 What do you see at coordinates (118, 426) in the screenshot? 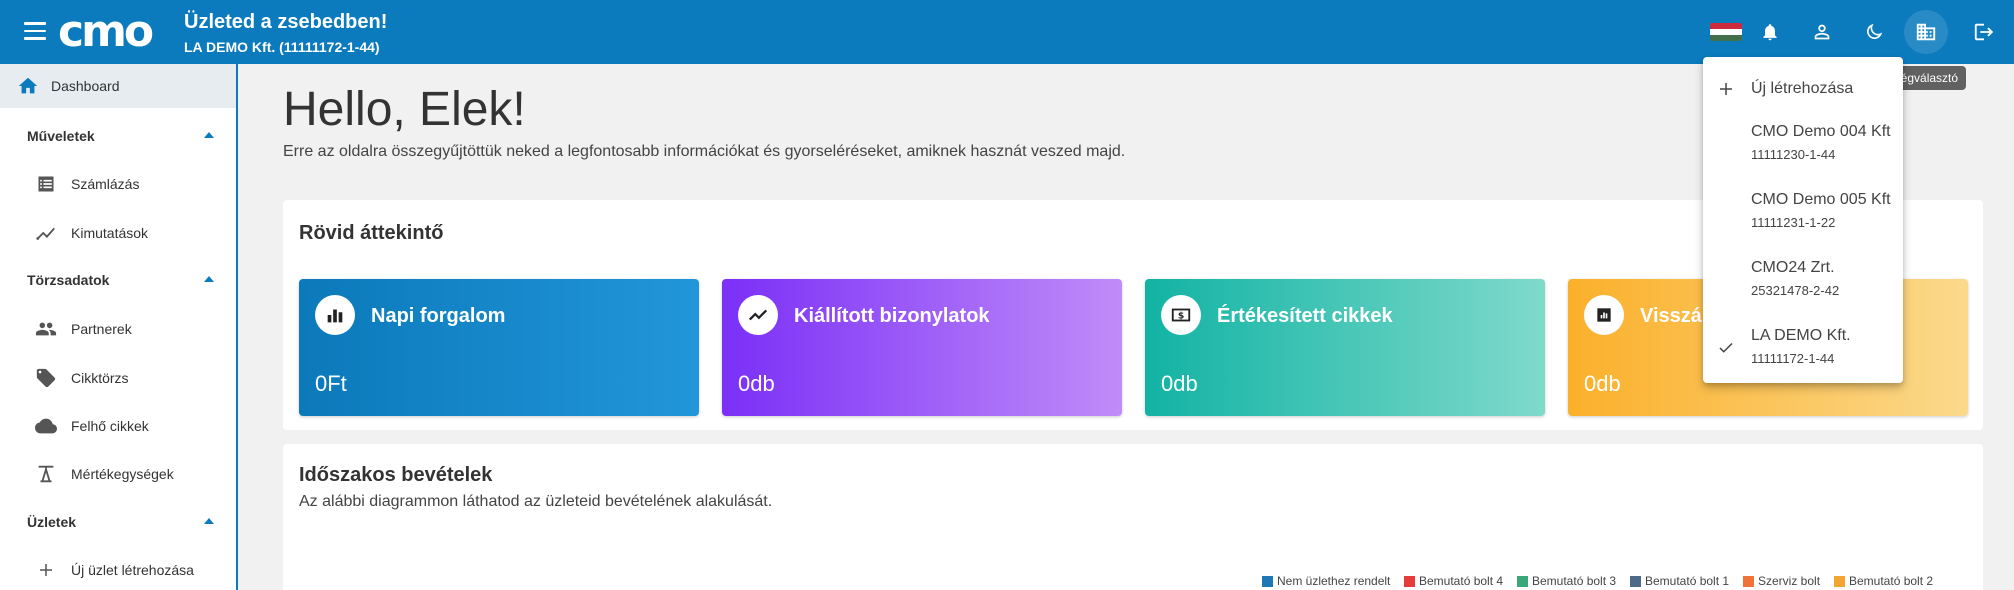
I see `sidebar-item-felho-cikkek: Felhő cikkek` at bounding box center [118, 426].